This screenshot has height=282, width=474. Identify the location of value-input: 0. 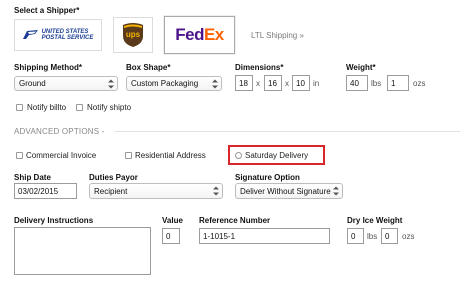
(171, 236).